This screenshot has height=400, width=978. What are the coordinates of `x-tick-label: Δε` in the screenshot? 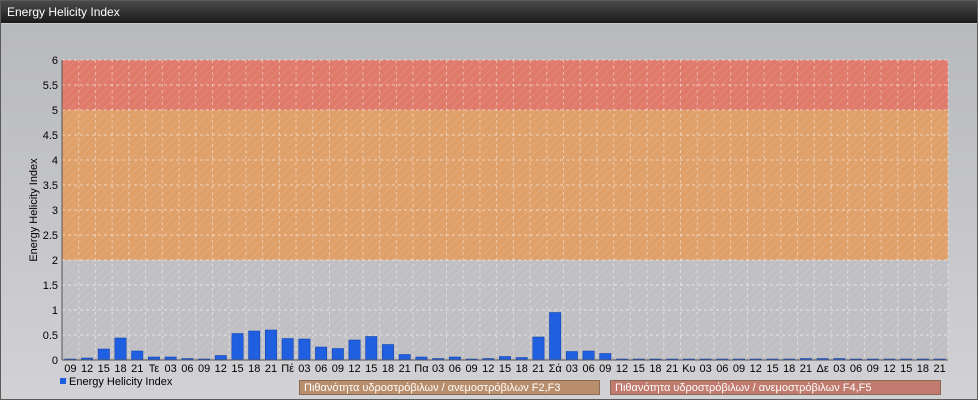 It's located at (822, 369).